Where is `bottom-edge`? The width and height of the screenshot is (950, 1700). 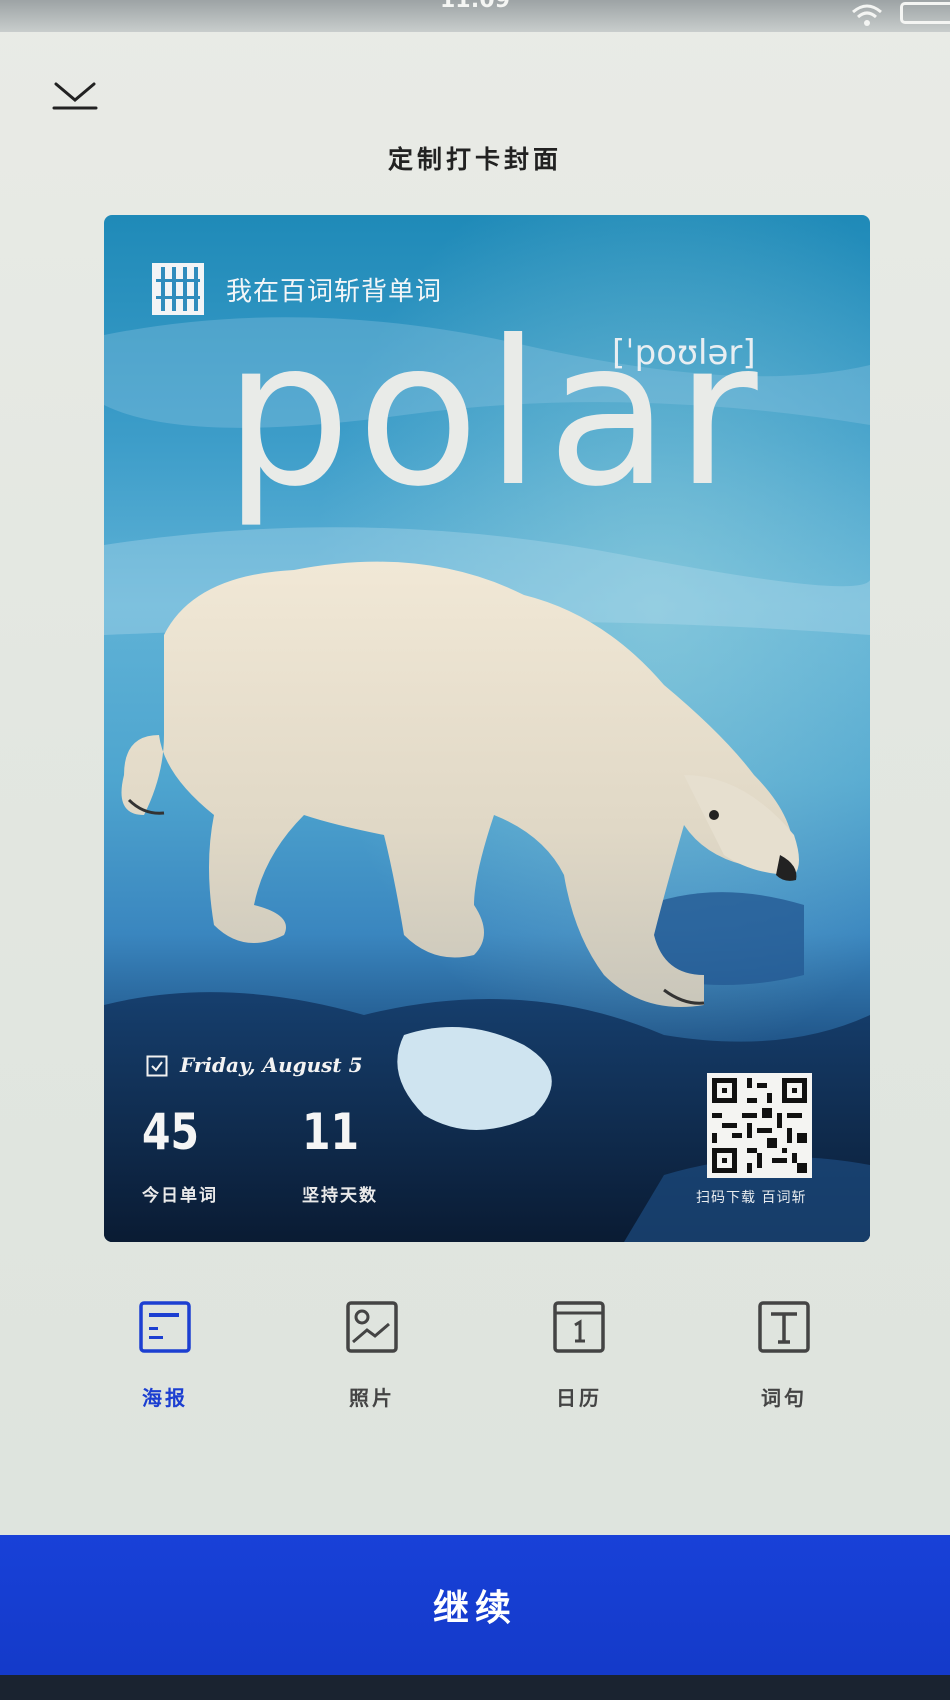 bottom-edge is located at coordinates (475, 1687).